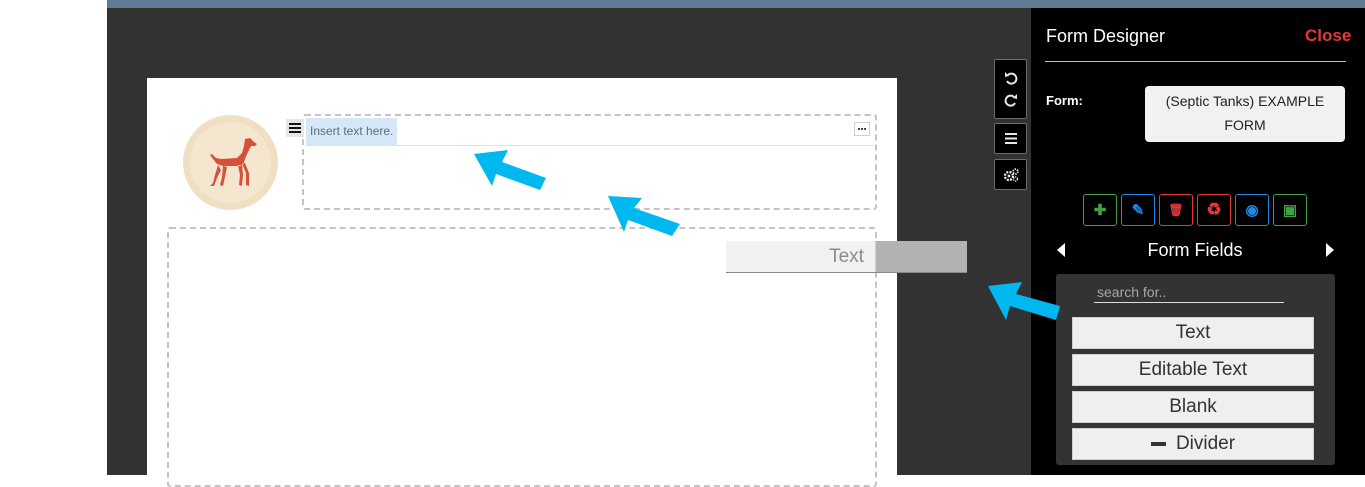 Image resolution: width=1365 pixels, height=487 pixels. I want to click on plus-icon: ✚, so click(1100, 210).